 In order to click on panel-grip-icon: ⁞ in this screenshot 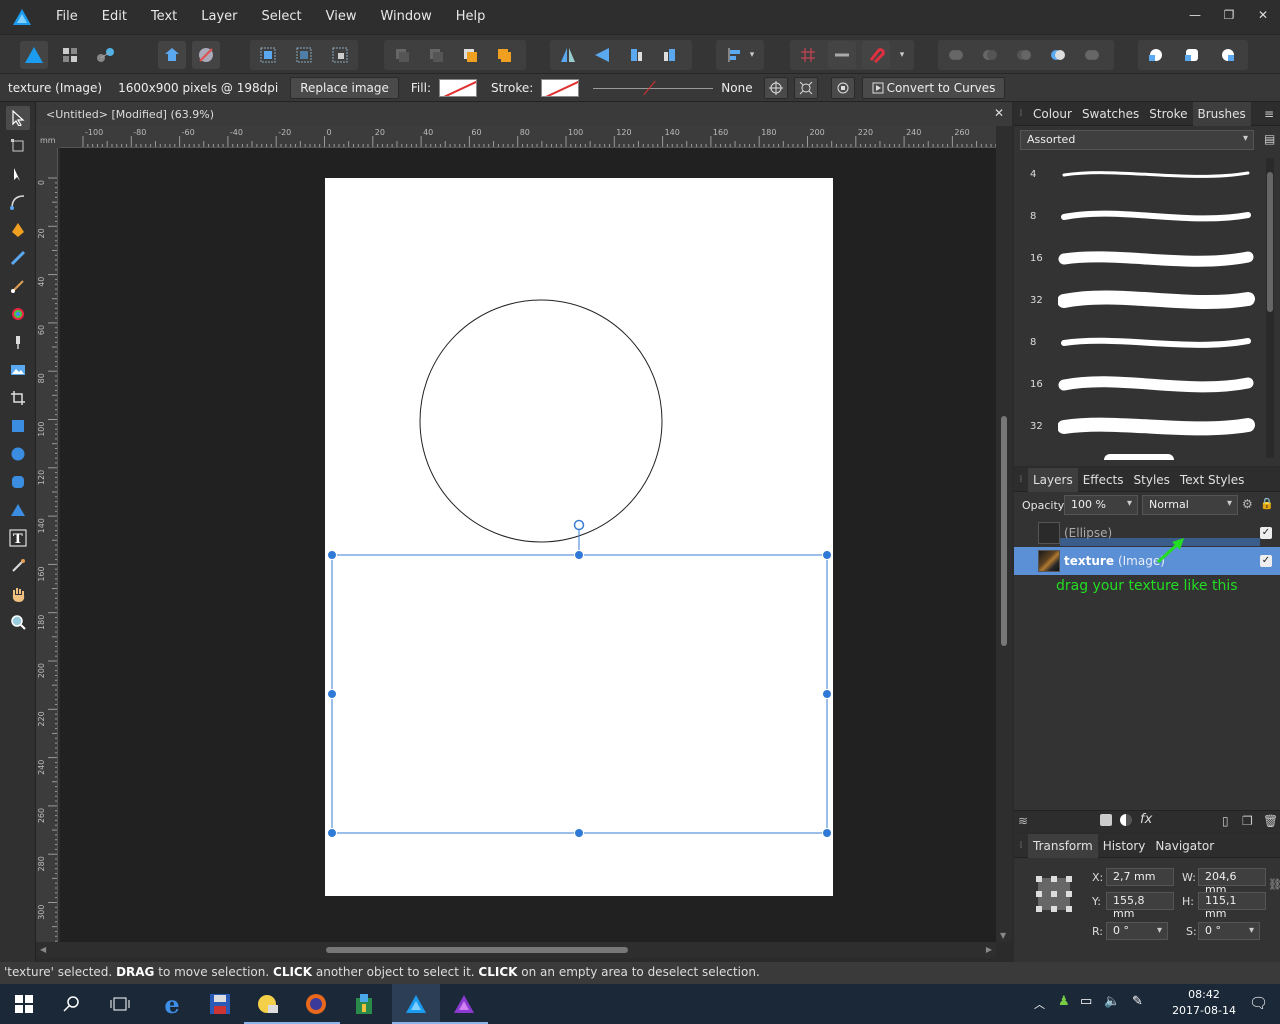, I will do `click(1021, 114)`.